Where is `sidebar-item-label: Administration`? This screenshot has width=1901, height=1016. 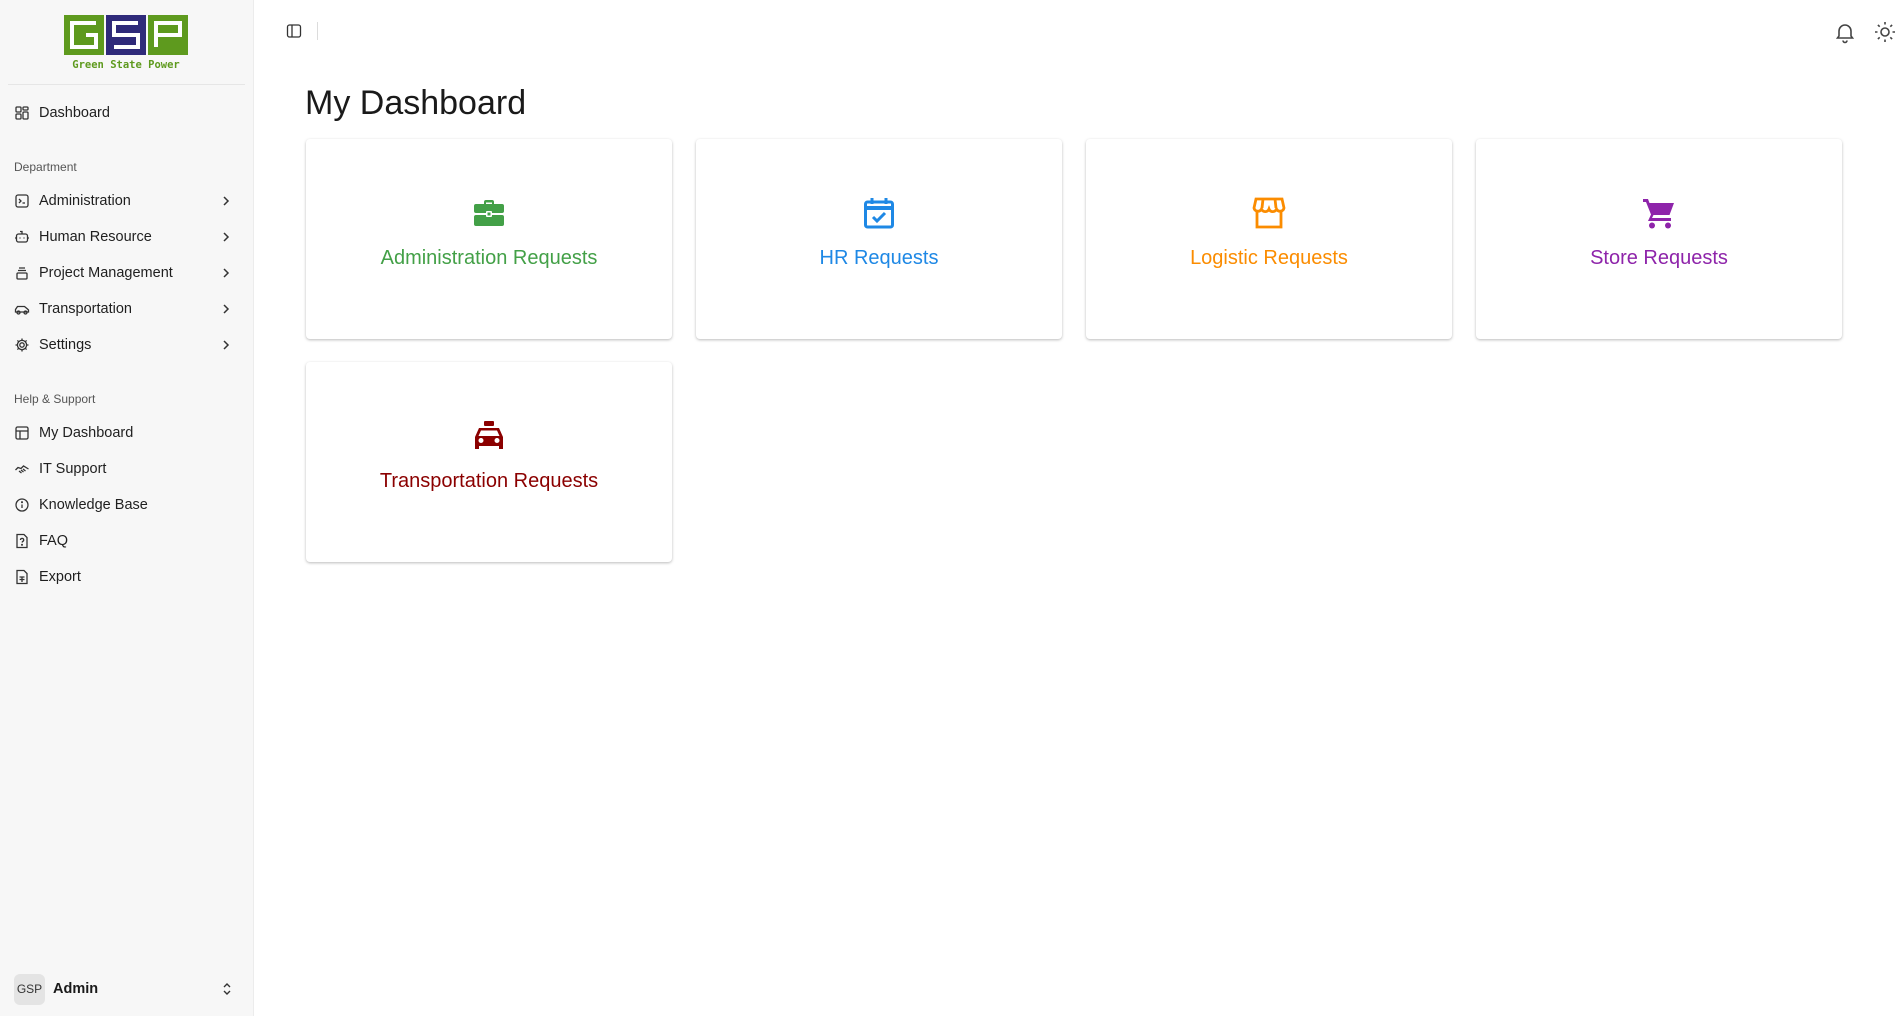 sidebar-item-label: Administration is located at coordinates (85, 201).